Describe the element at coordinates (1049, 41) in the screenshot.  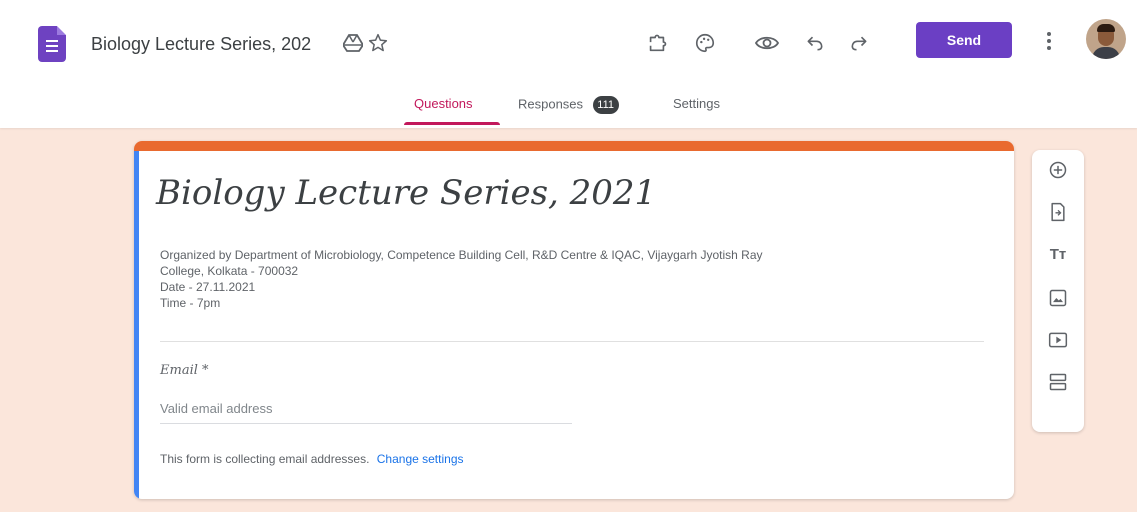
I see `more-vert-icon` at that location.